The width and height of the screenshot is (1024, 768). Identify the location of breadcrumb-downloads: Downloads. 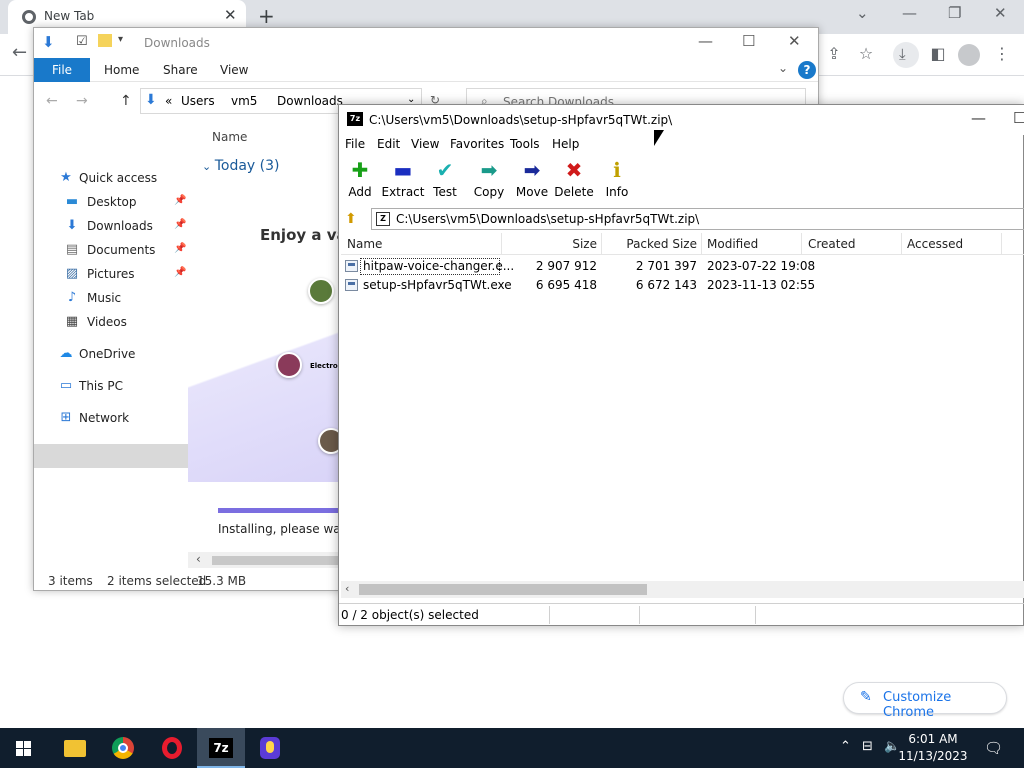
(310, 101).